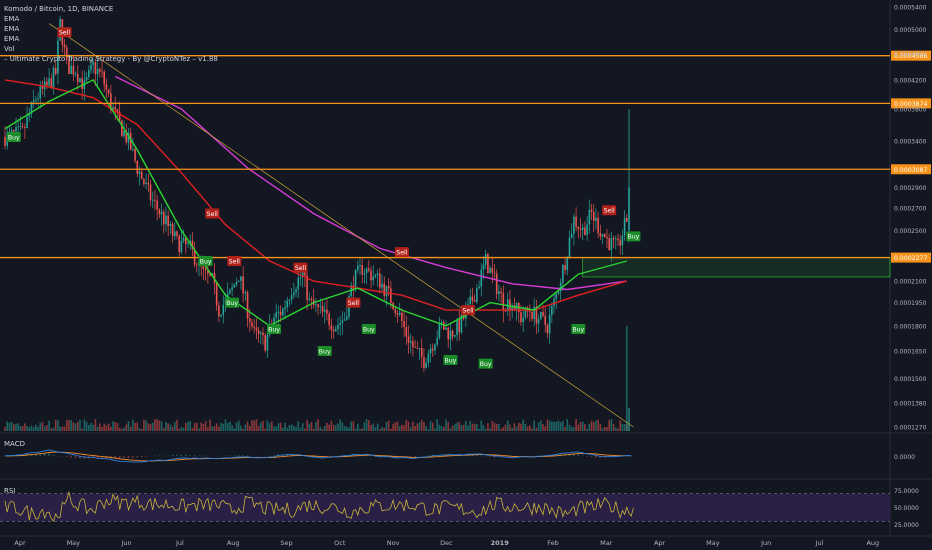 This screenshot has height=550, width=932. Describe the element at coordinates (14, 444) in the screenshot. I see `macd-label: MACD` at that location.